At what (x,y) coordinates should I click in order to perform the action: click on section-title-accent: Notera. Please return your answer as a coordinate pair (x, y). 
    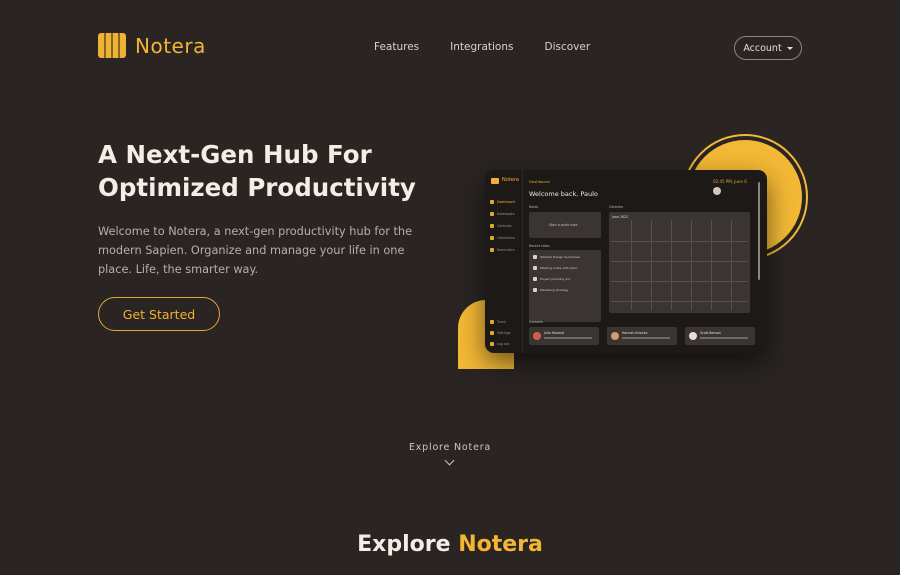
    Looking at the image, I should click on (500, 544).